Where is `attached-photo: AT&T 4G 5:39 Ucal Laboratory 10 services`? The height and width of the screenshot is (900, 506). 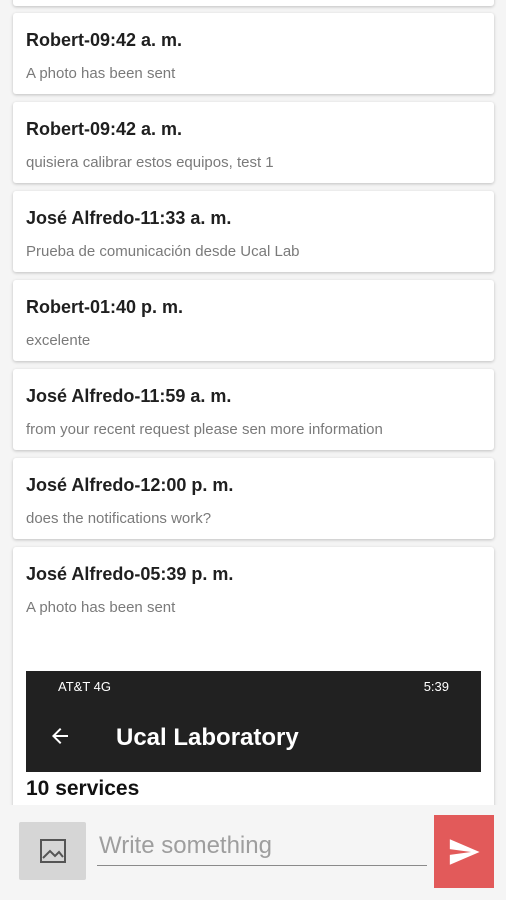
attached-photo: AT&T 4G 5:39 Ucal Laboratory 10 services is located at coordinates (253, 738).